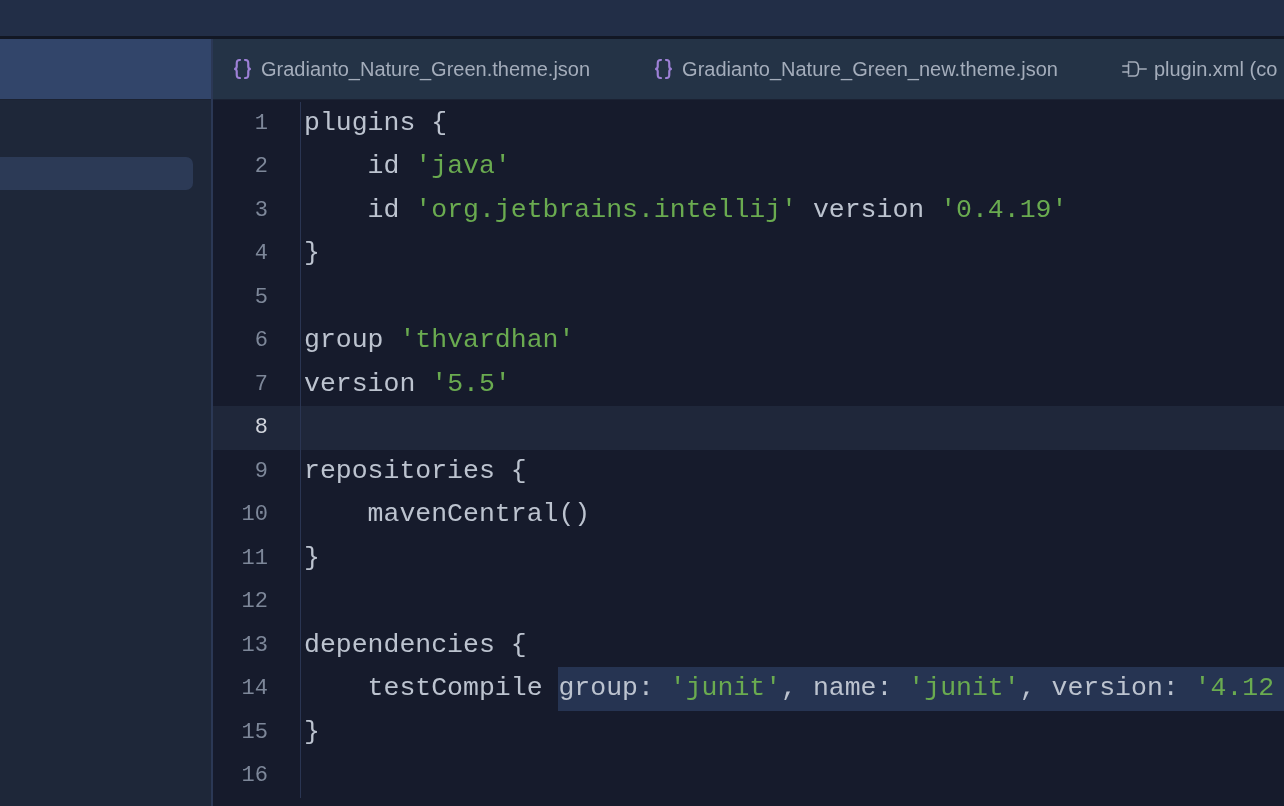 The height and width of the screenshot is (806, 1284). What do you see at coordinates (478, 514) in the screenshot?
I see `code-text: mavenCentral()` at bounding box center [478, 514].